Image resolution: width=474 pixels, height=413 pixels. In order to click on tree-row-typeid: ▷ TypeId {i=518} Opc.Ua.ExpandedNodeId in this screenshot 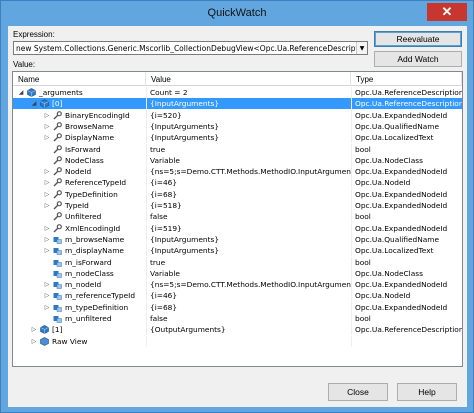, I will do `click(237, 205)`.